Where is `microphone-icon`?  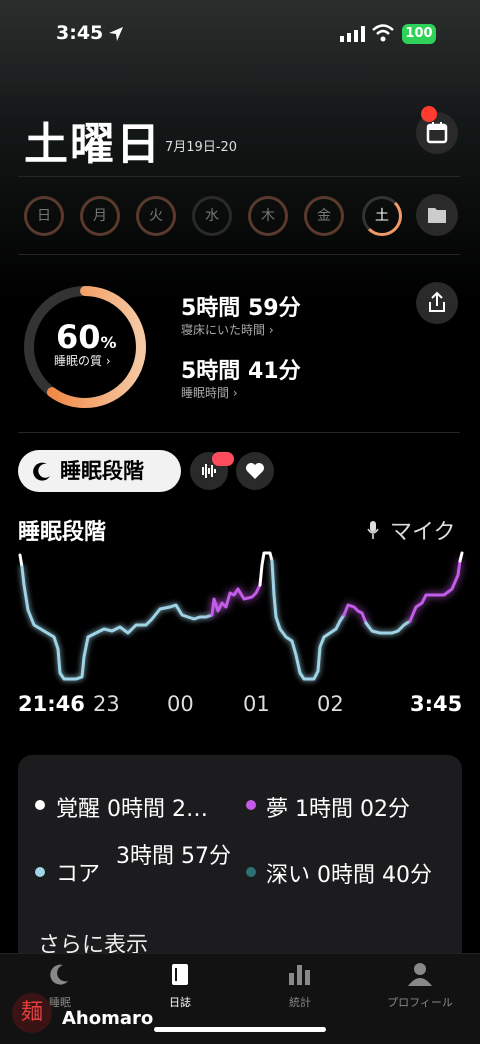 microphone-icon is located at coordinates (373, 530).